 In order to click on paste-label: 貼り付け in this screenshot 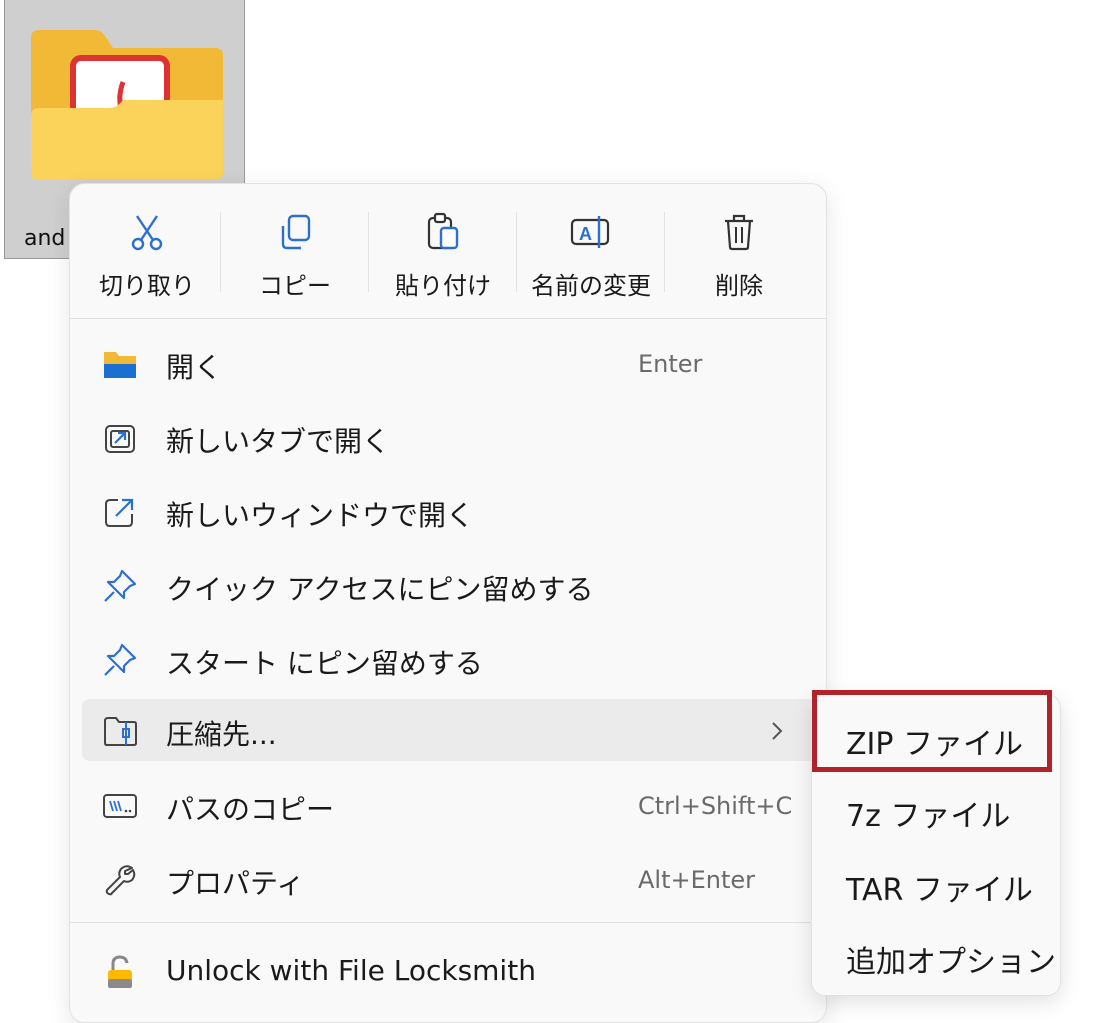, I will do `click(443, 286)`.